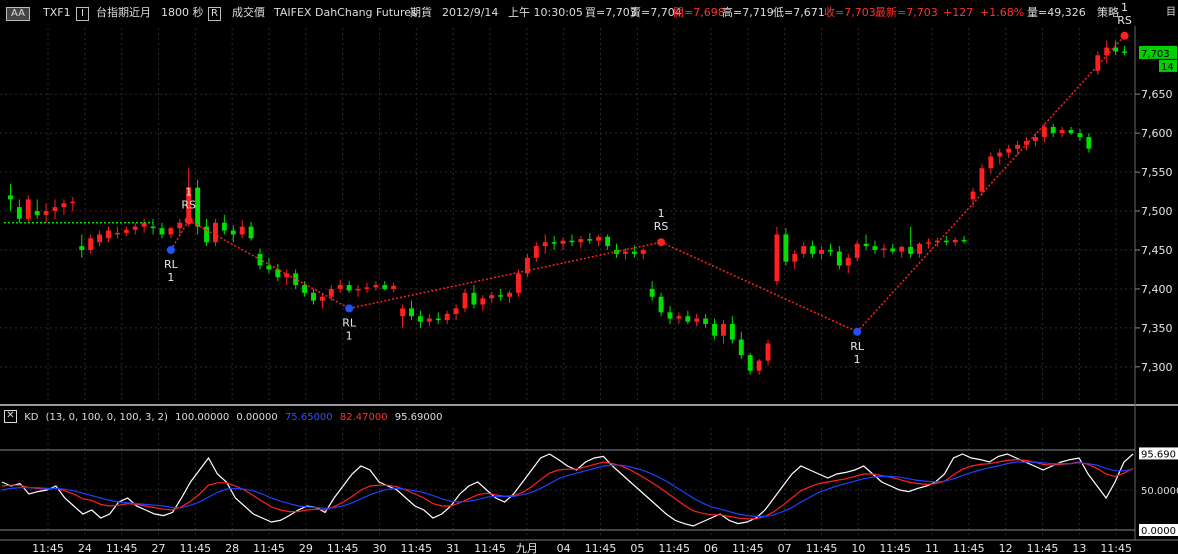 The height and width of the screenshot is (554, 1178). I want to click on x-tick-label: 07, so click(785, 548).